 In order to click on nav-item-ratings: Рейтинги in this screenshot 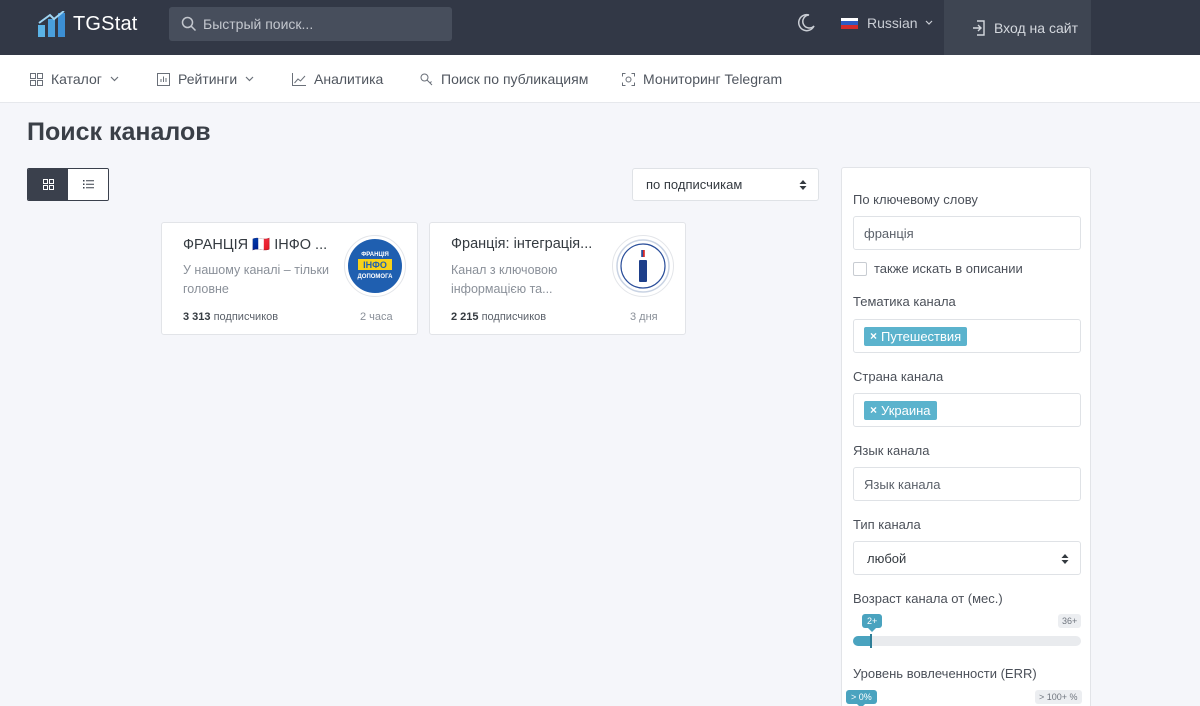, I will do `click(205, 79)`.